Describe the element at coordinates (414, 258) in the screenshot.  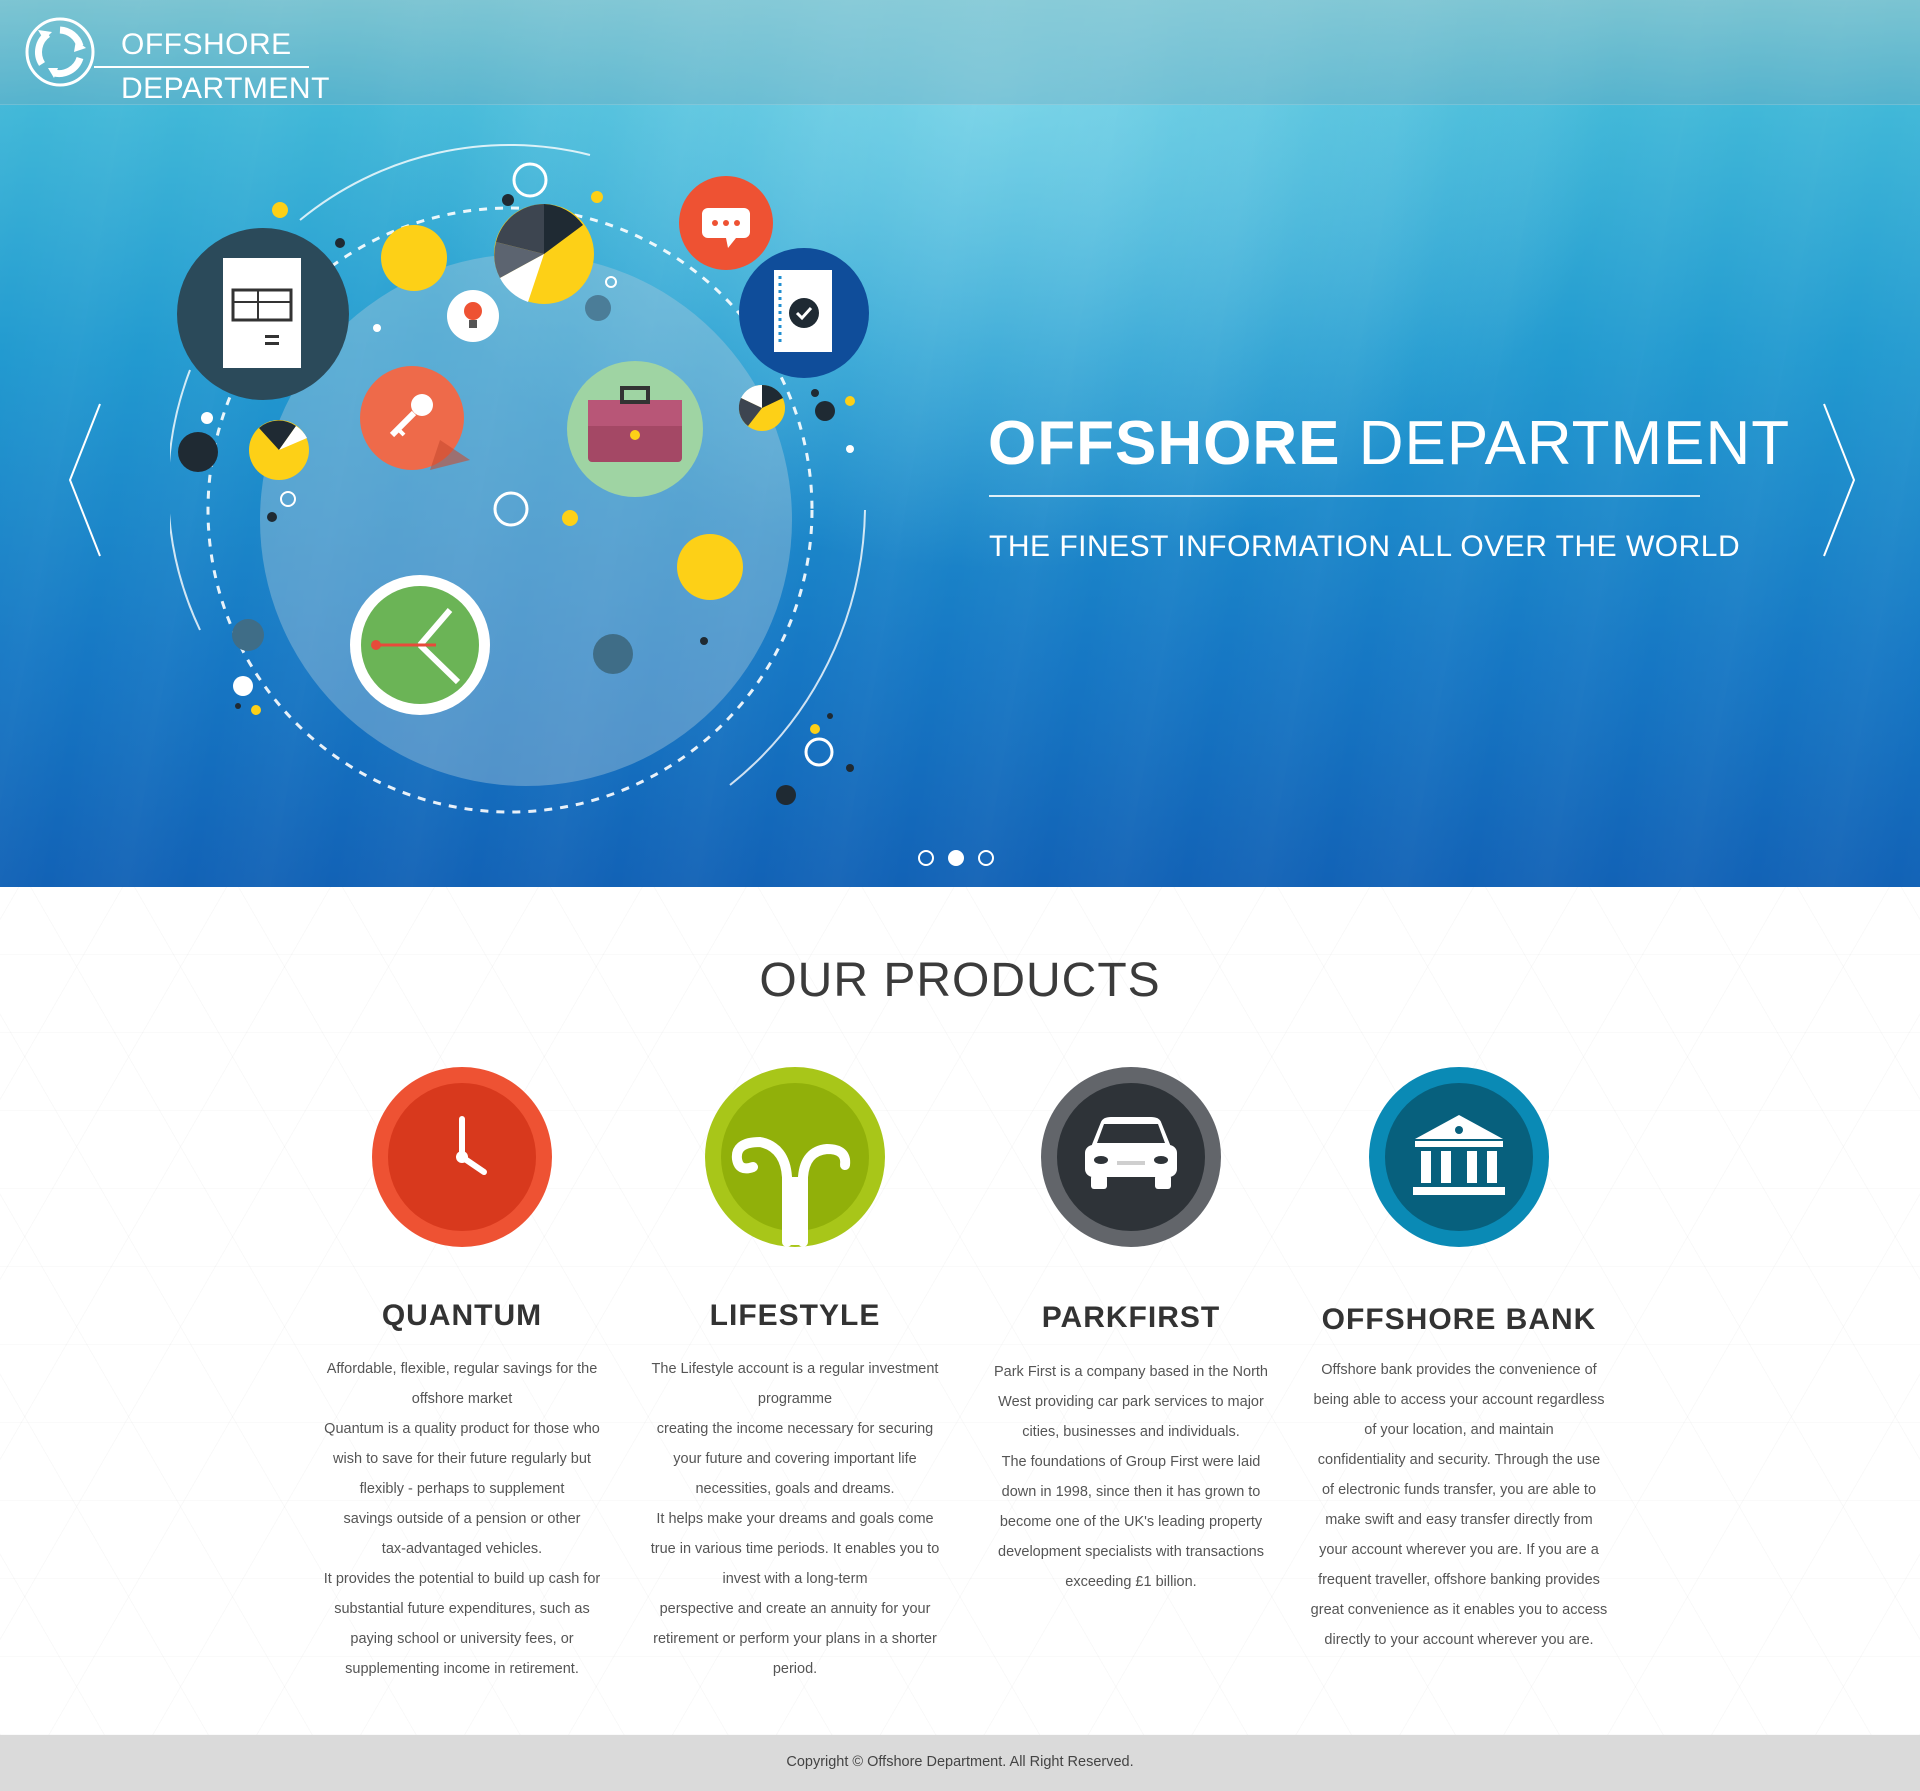
I see `yellow-orb` at that location.